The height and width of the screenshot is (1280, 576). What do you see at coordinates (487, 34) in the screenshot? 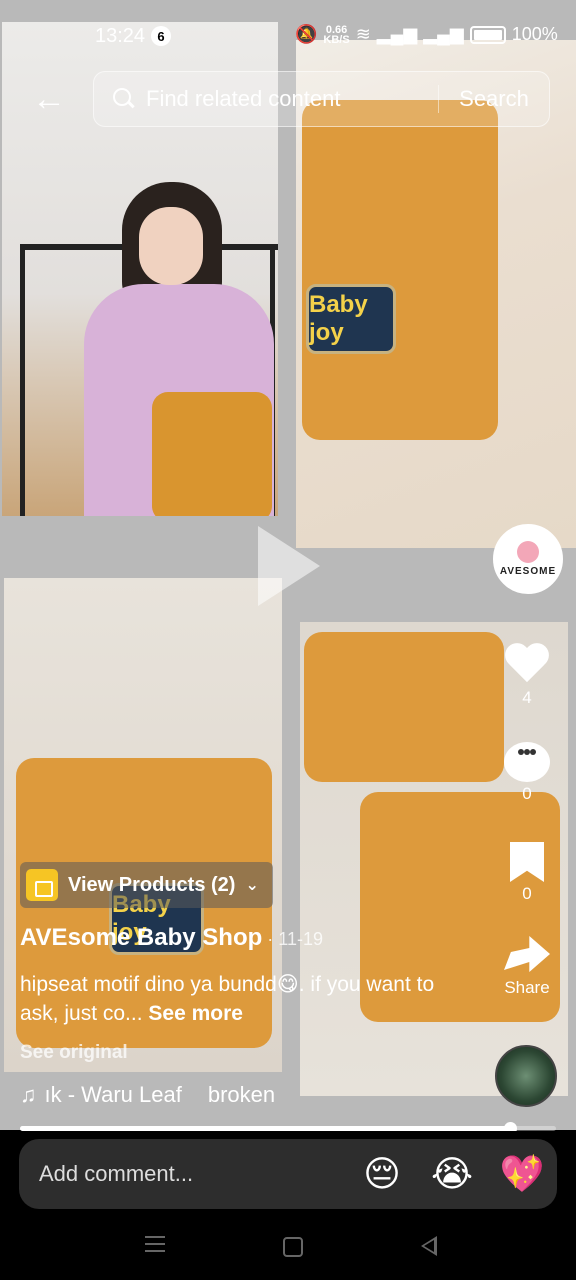
I see `battery-icon` at bounding box center [487, 34].